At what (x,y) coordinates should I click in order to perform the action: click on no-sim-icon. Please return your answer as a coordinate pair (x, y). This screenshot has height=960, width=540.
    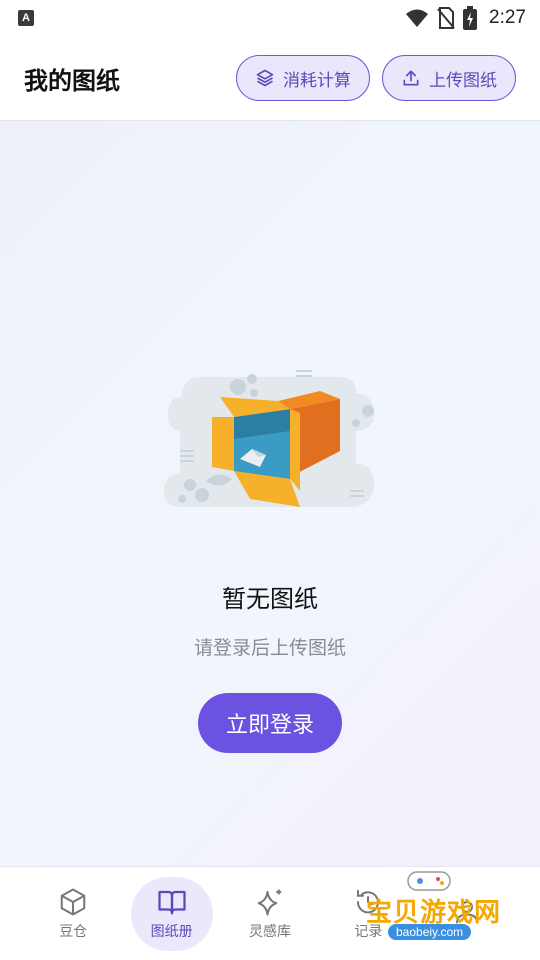
    Looking at the image, I should click on (446, 18).